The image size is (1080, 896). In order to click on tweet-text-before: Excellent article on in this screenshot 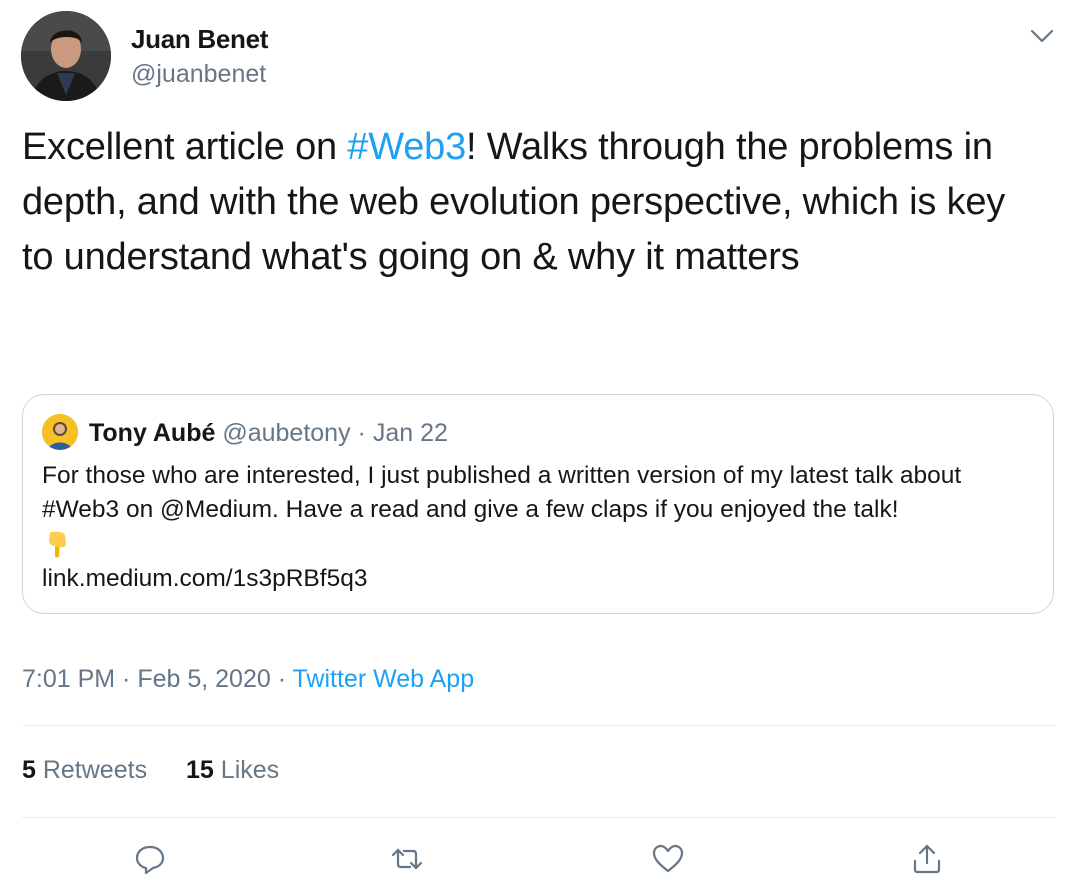, I will do `click(185, 147)`.